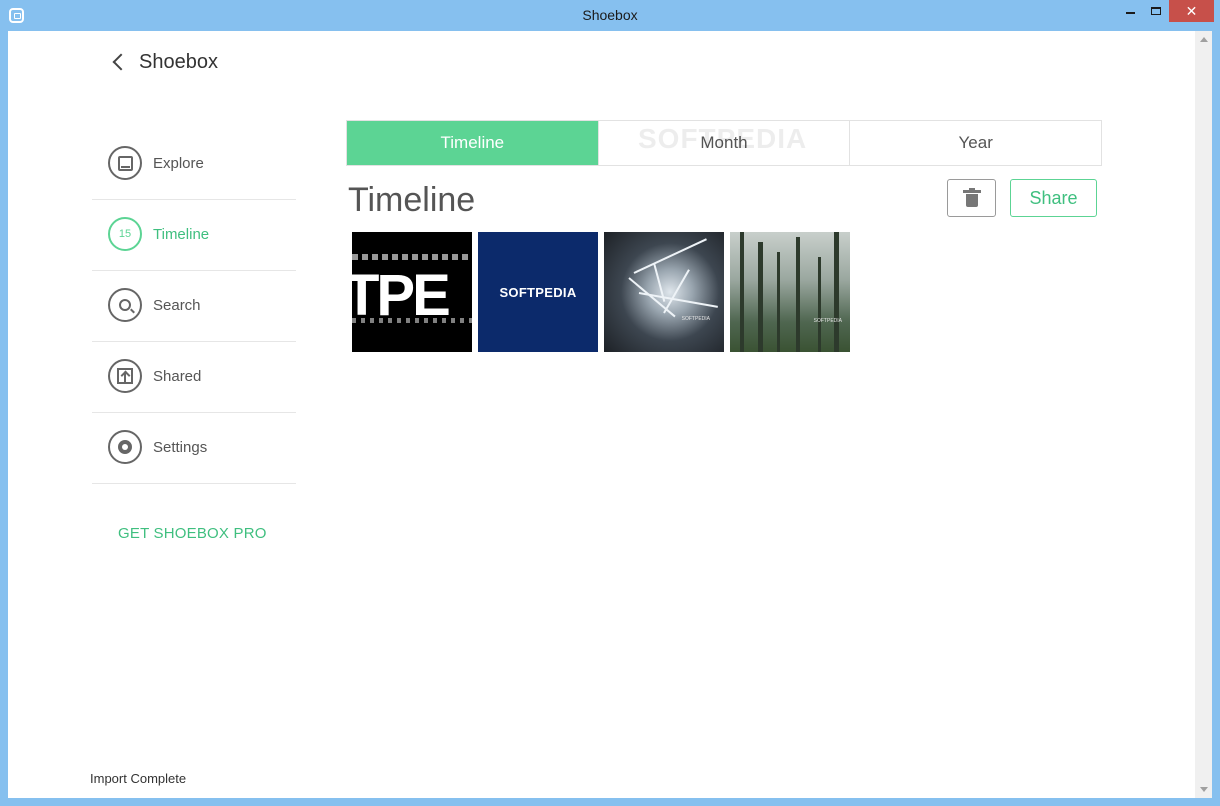 The width and height of the screenshot is (1220, 806). I want to click on back-button, so click(120, 63).